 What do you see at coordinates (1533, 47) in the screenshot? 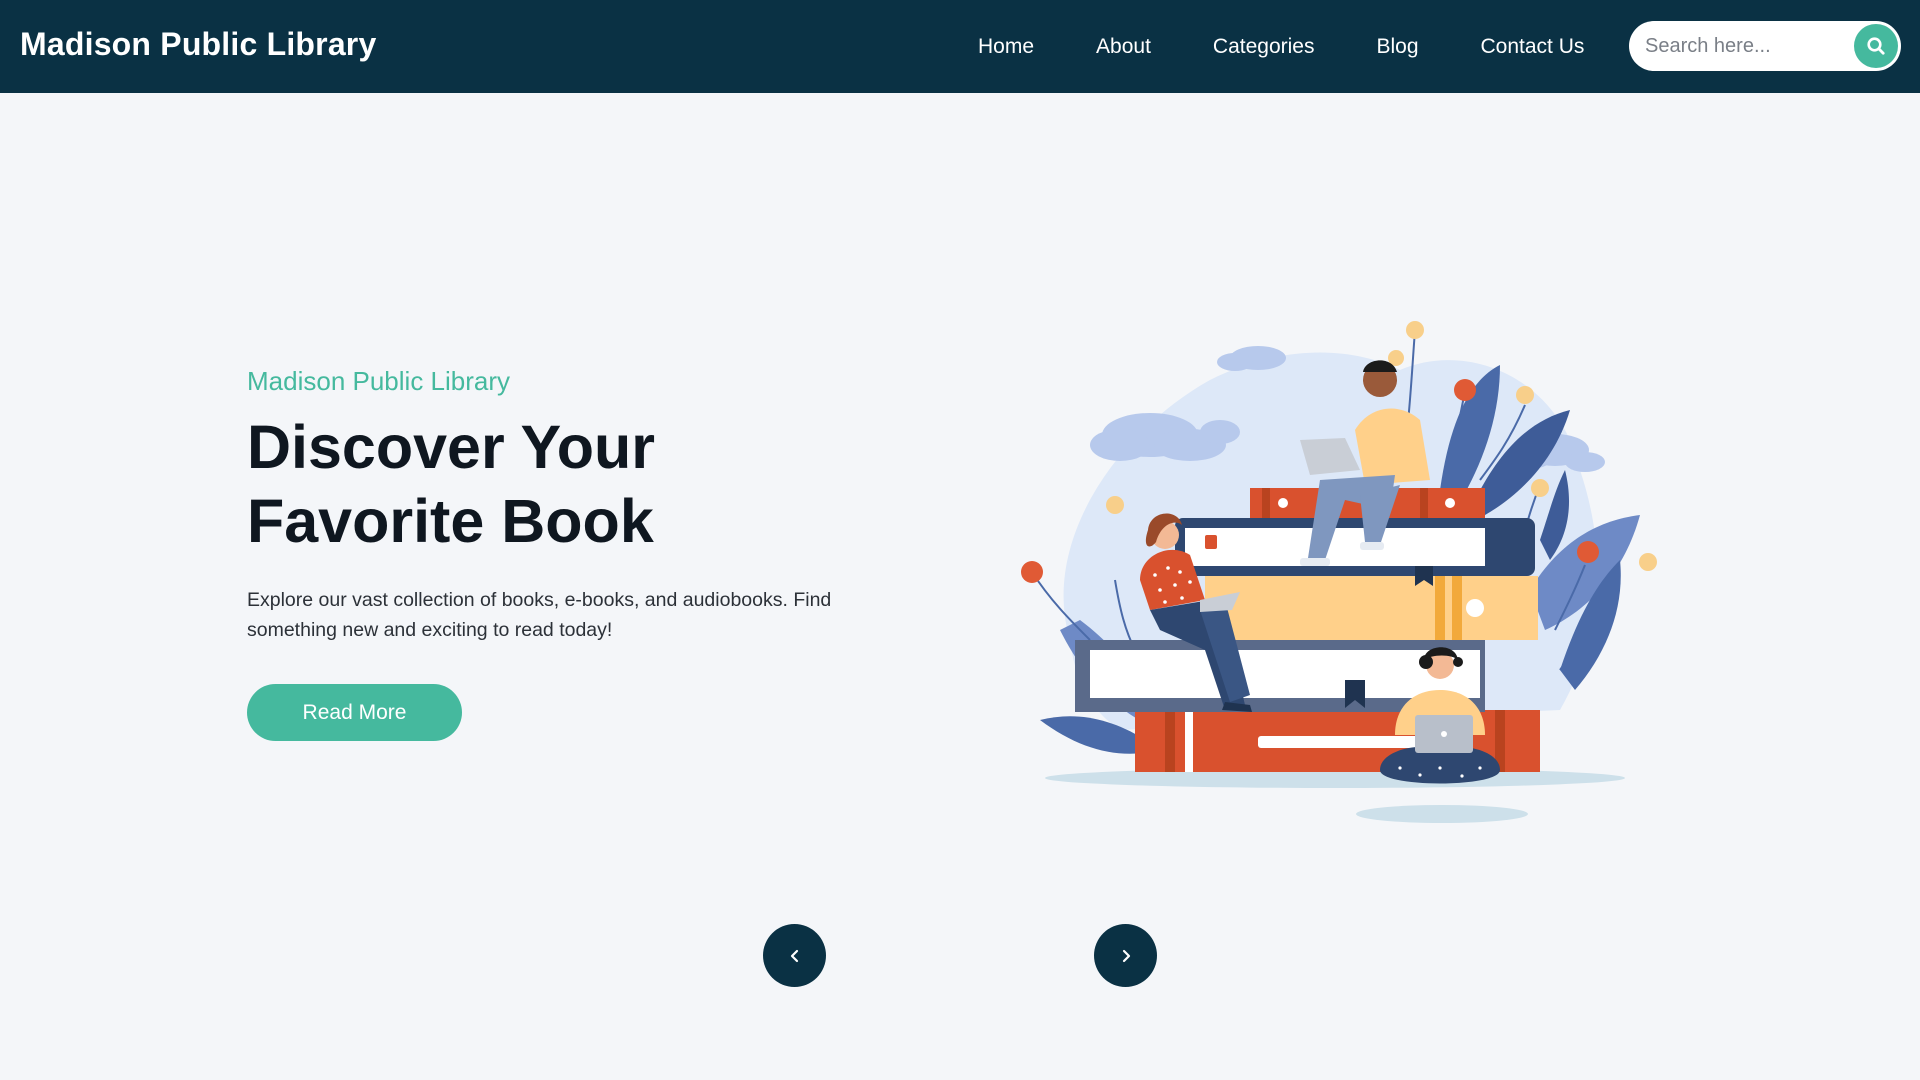
I see `nav-link-contact-us: Contact Us` at bounding box center [1533, 47].